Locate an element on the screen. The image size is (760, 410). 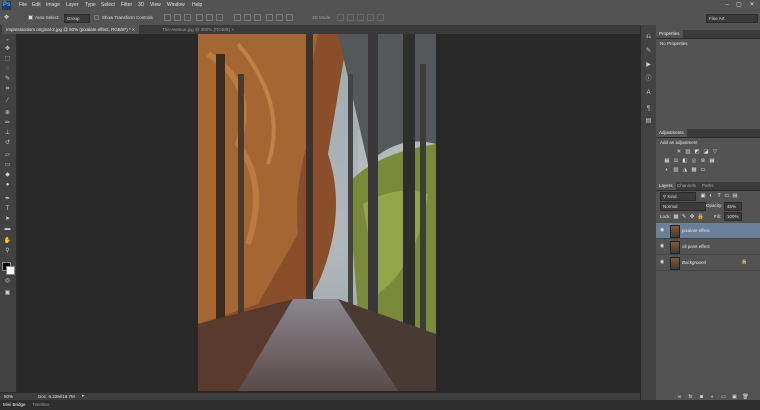
distribute-hcenter-icon is located at coordinates (279, 17).